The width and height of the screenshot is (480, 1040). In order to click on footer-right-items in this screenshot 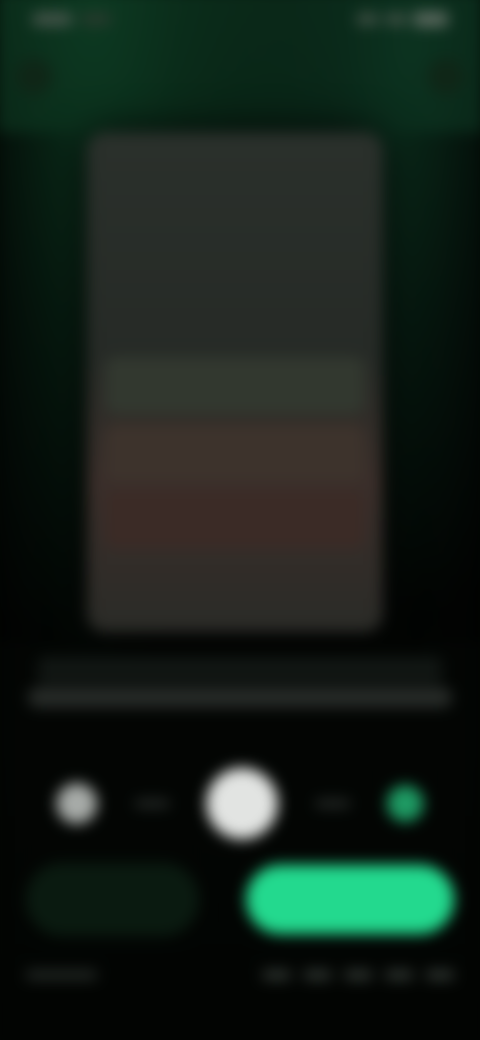, I will do `click(358, 974)`.